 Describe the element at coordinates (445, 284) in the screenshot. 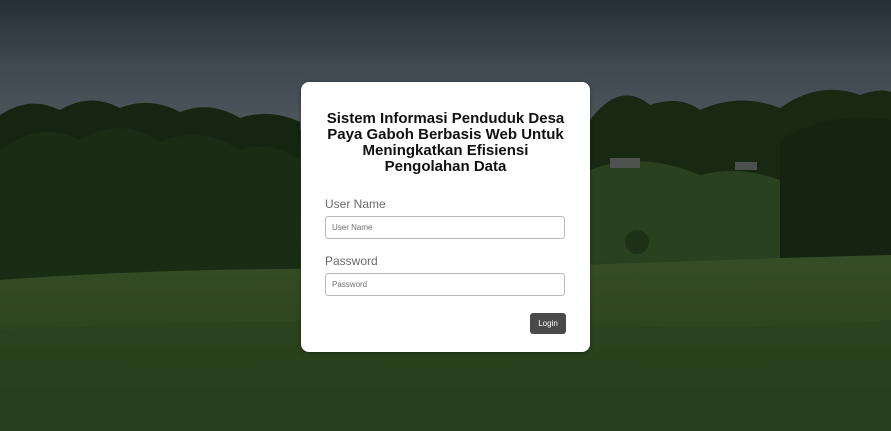

I see `password-input` at that location.